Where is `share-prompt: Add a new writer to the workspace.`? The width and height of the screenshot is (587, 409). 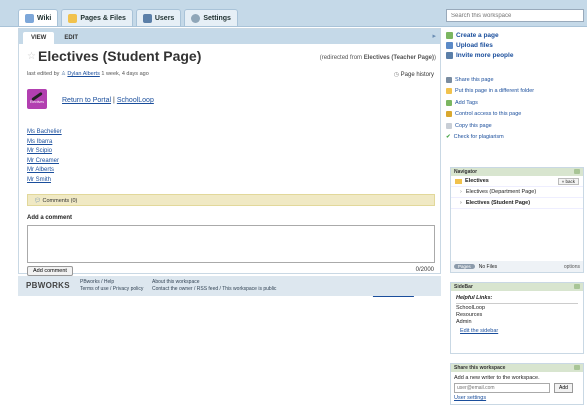
share-prompt: Add a new writer to the workspace. is located at coordinates (497, 378).